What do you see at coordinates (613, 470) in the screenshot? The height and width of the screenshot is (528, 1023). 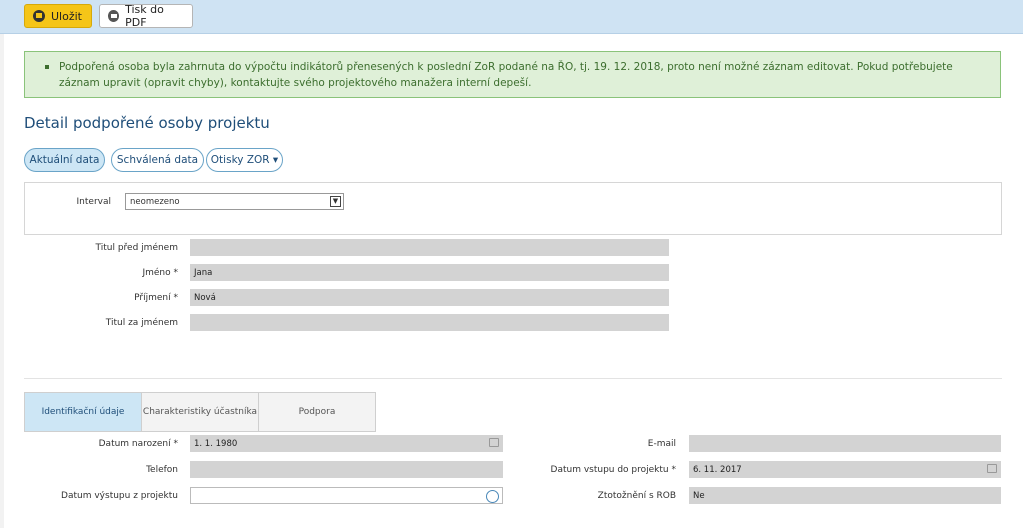 I see `entry-date-label: Datum vstupu do projektu *` at bounding box center [613, 470].